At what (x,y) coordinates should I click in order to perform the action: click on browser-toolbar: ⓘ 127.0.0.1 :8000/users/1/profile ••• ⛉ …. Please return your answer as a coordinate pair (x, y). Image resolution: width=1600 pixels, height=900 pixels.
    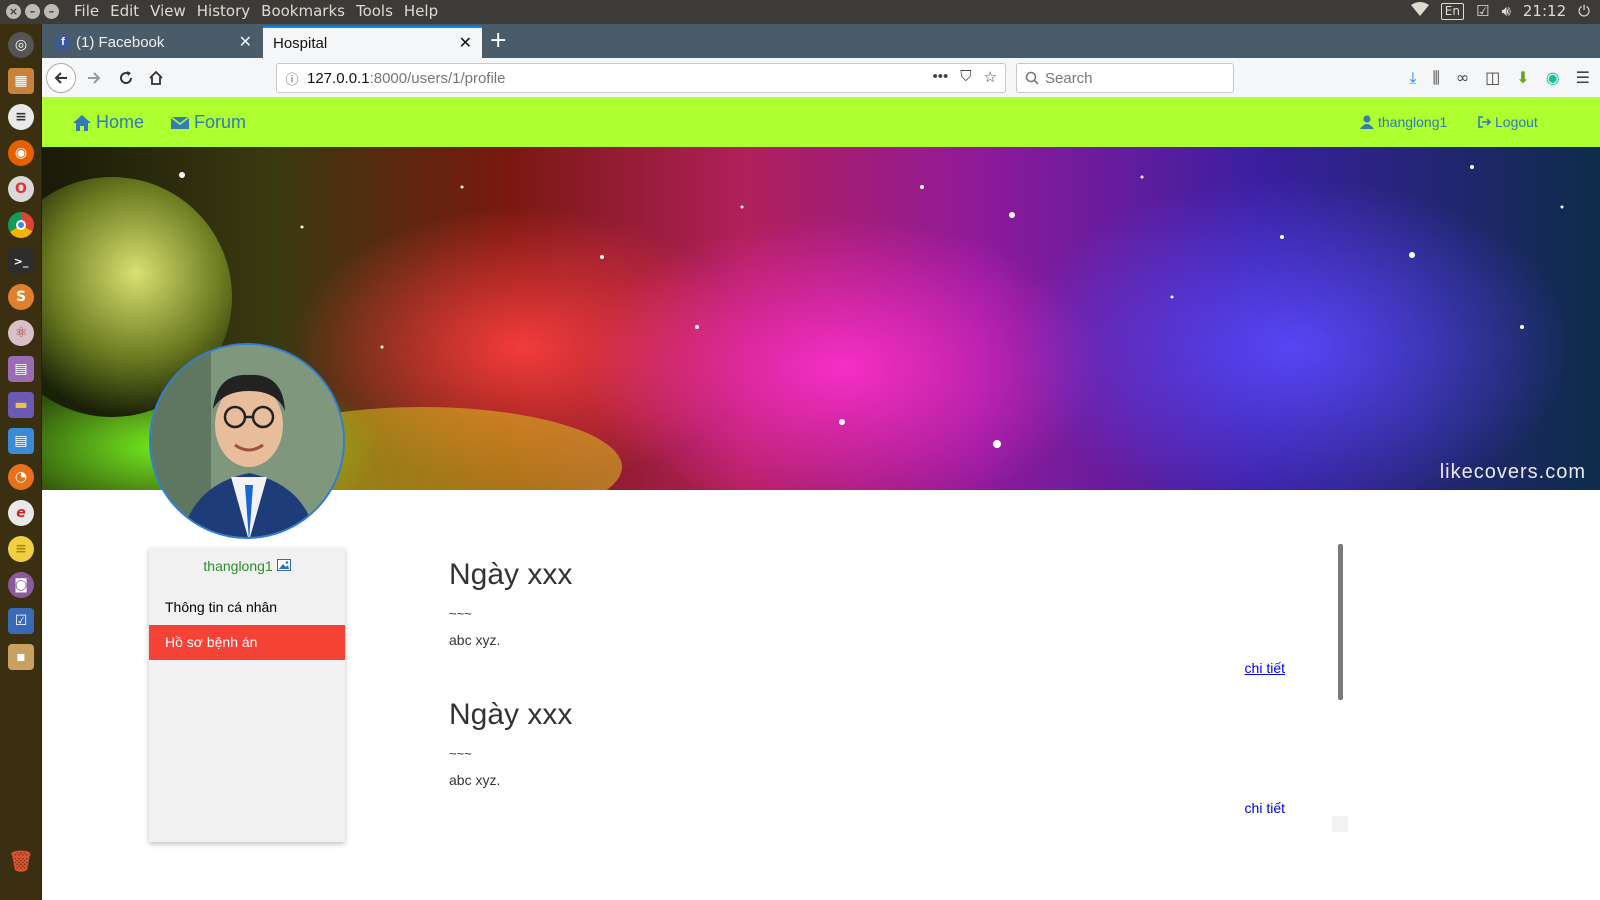
    Looking at the image, I should click on (821, 78).